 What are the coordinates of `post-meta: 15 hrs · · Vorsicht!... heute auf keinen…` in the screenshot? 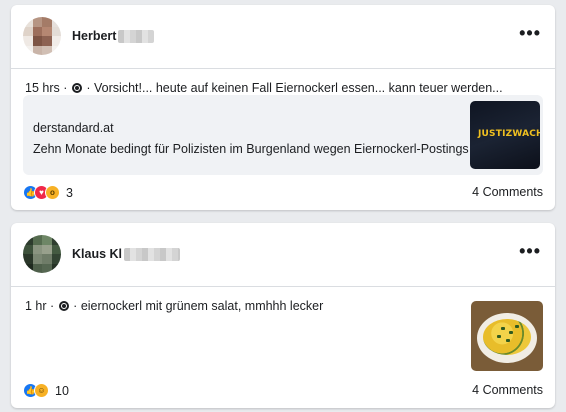 It's located at (264, 88).